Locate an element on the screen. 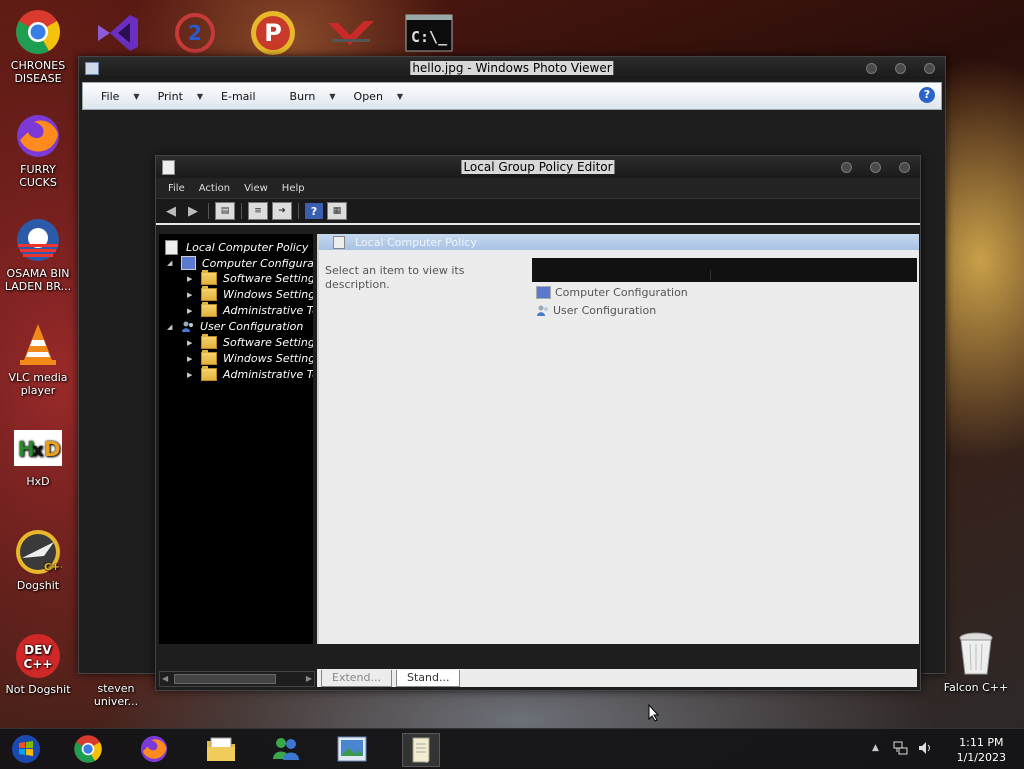  photo-viewer-title: hello.jpg - Windows Photo Viewer is located at coordinates (512, 68).